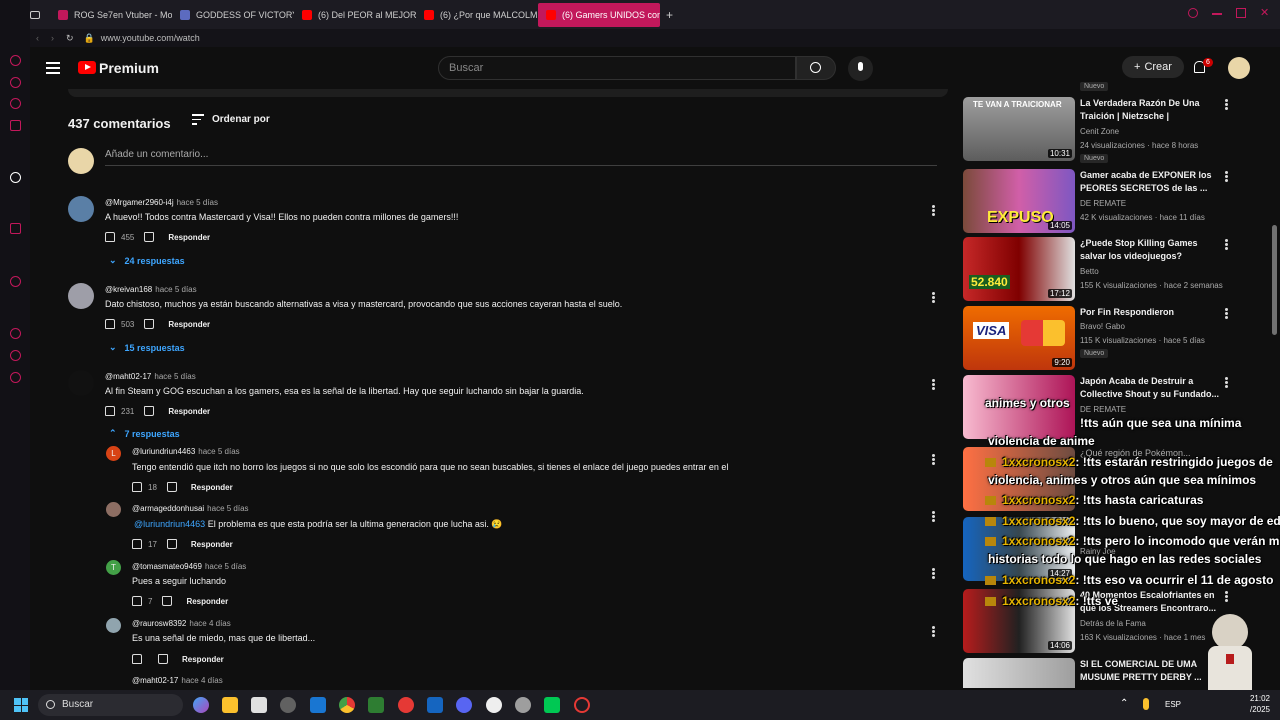  What do you see at coordinates (144, 433) in the screenshot?
I see `hide-replies-button: ⌃ 7 respuestas` at bounding box center [144, 433].